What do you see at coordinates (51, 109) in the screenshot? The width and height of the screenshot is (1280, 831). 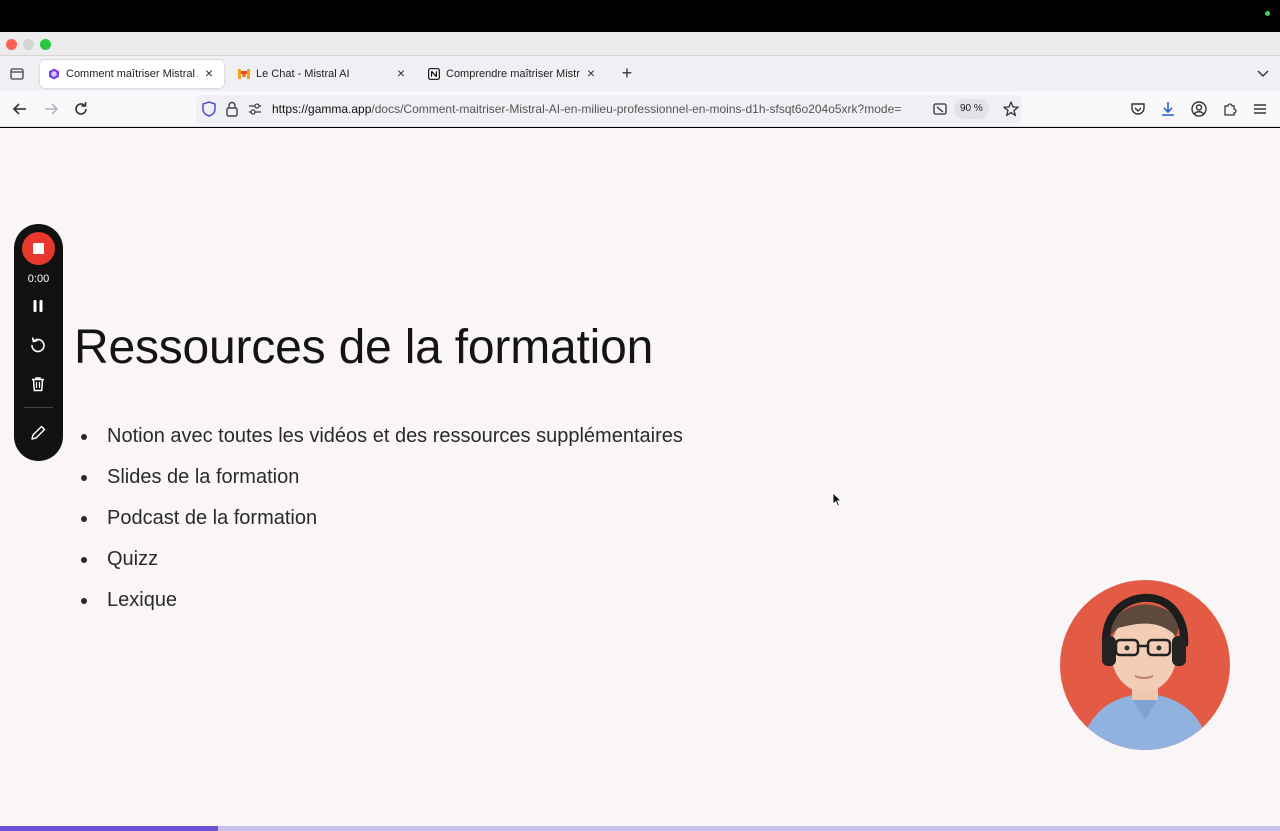 I see `forward-arrow-icon` at bounding box center [51, 109].